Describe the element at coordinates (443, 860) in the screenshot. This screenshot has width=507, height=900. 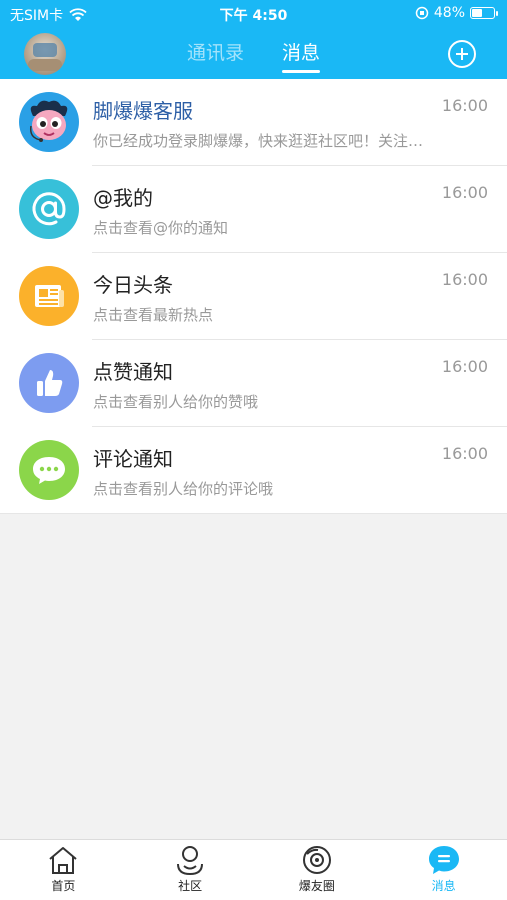
I see `message-icon` at that location.